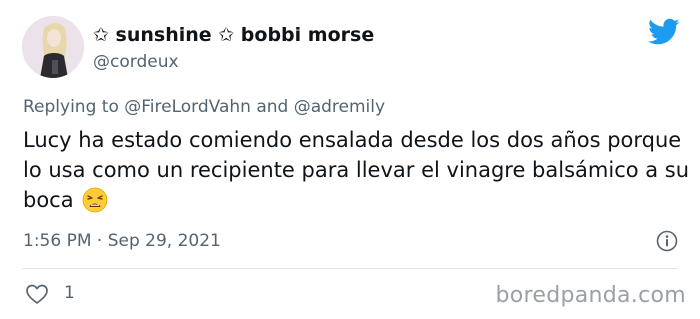  I want to click on heart-icon, so click(37, 294).